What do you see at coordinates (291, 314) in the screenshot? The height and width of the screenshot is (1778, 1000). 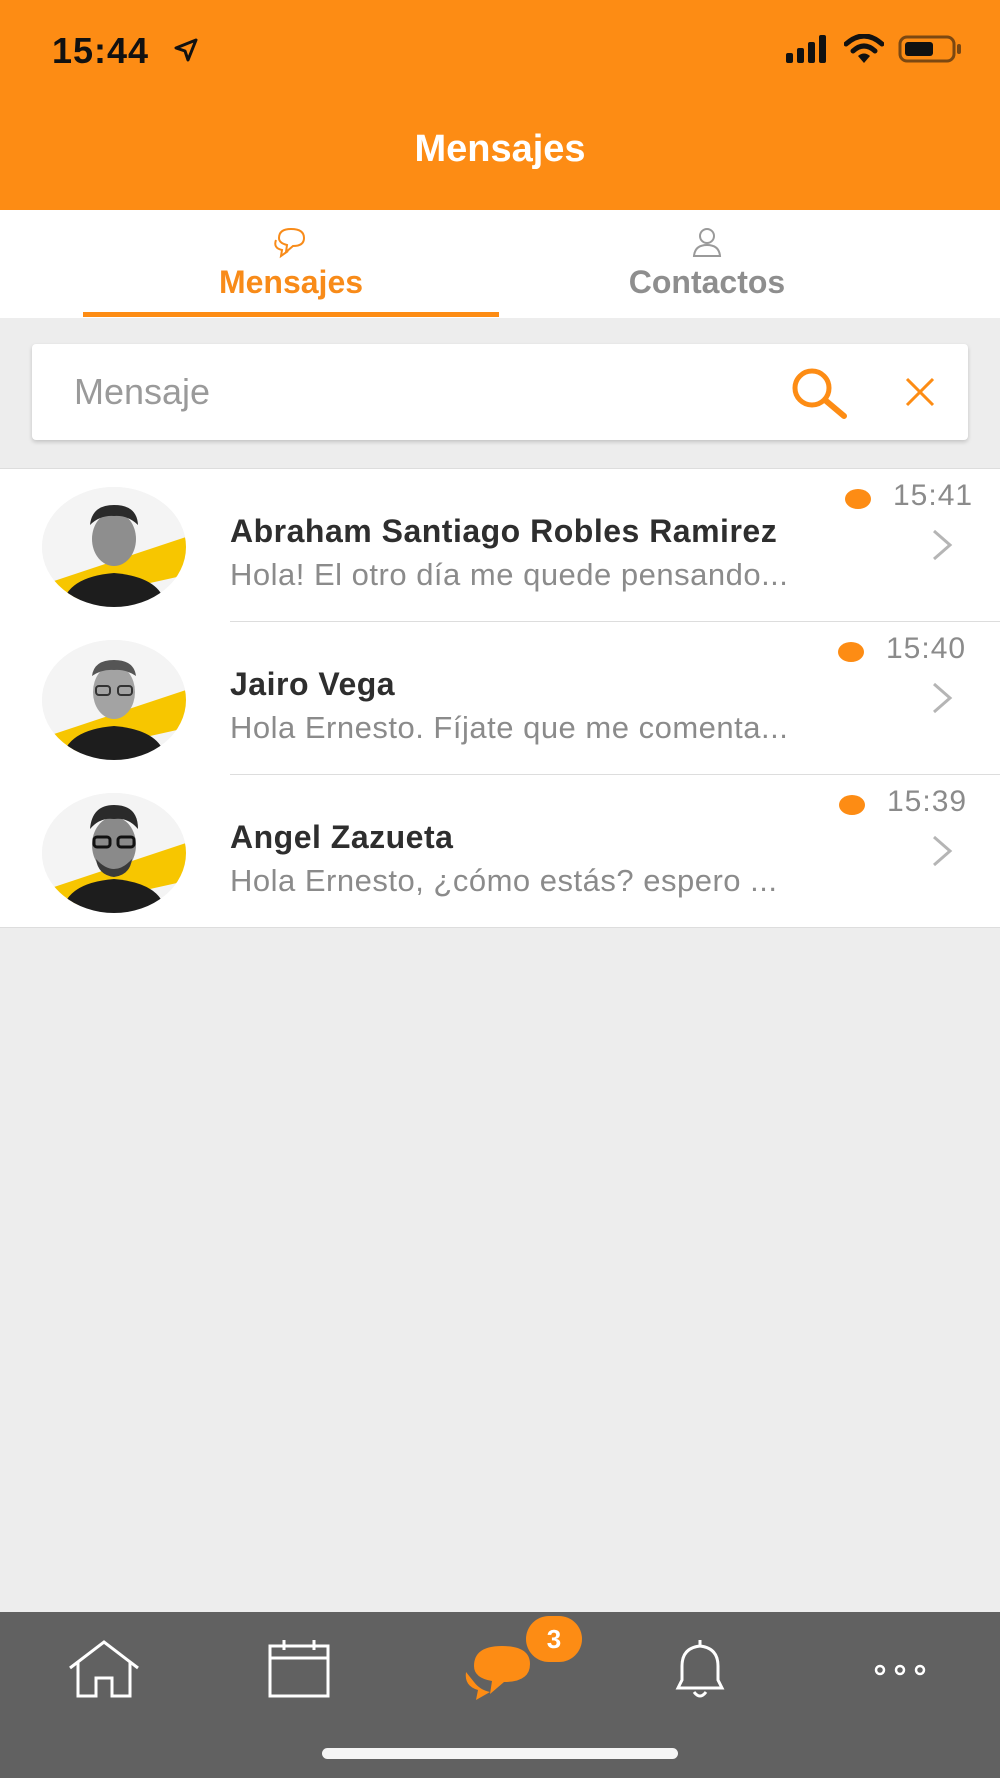 I see `active-tab-indicator` at bounding box center [291, 314].